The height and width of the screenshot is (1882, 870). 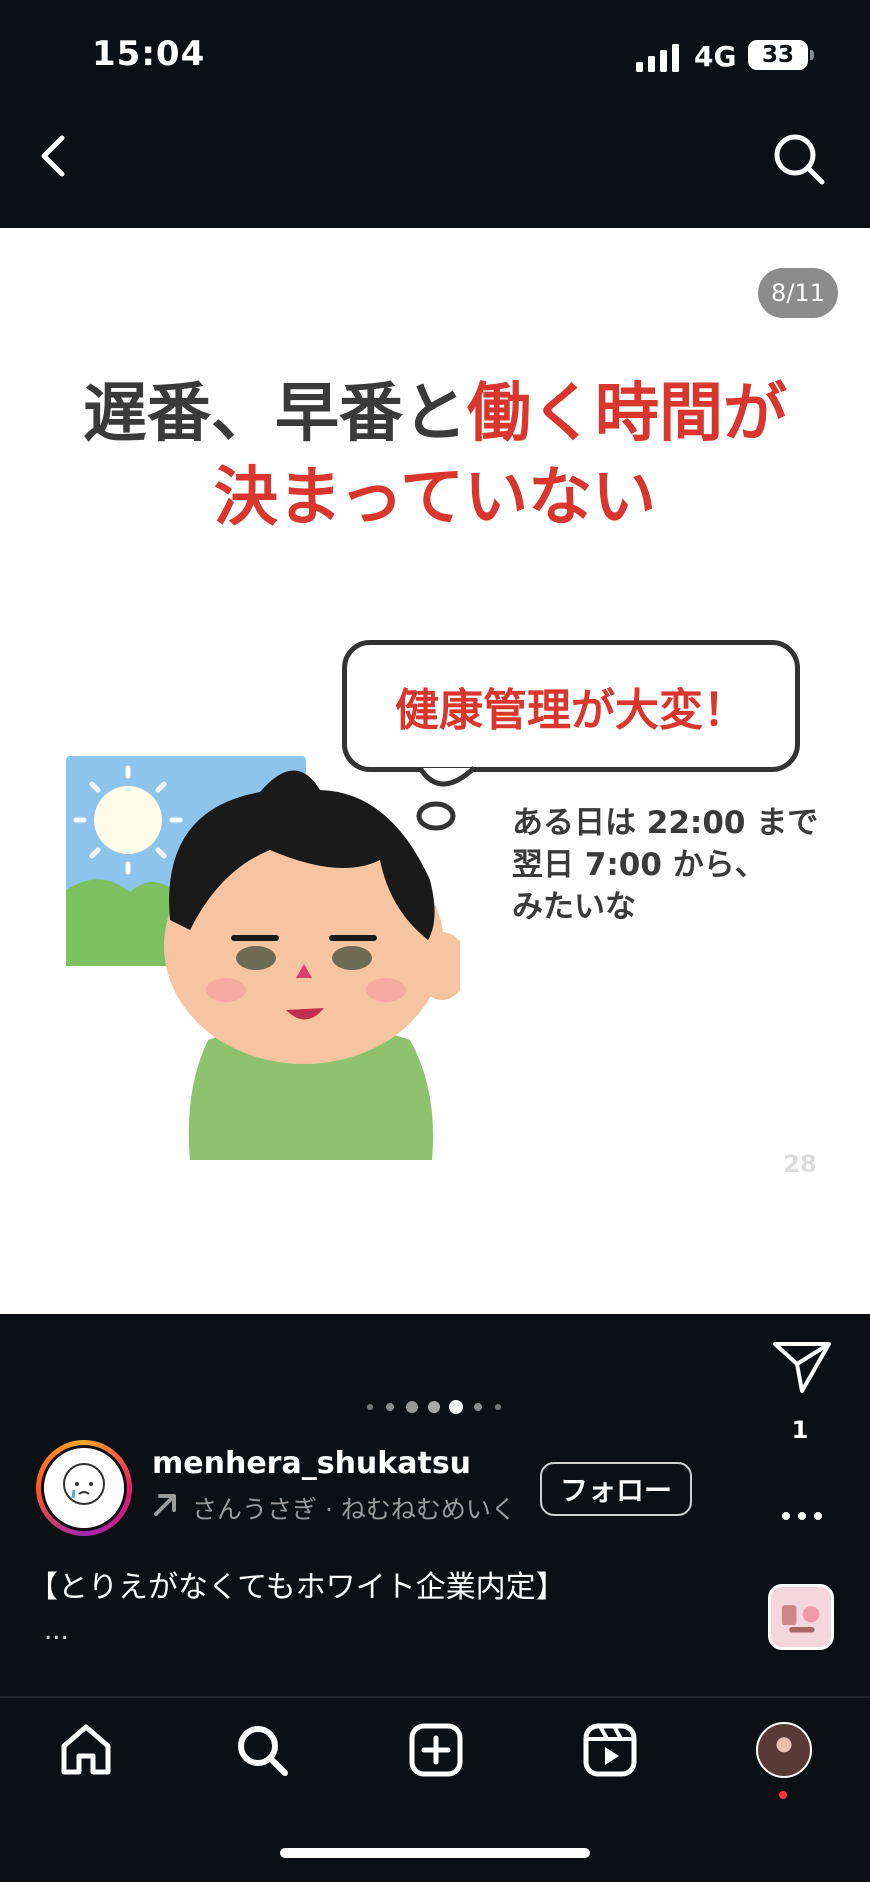 I want to click on bottom-nav-divider, so click(x=435, y=1697).